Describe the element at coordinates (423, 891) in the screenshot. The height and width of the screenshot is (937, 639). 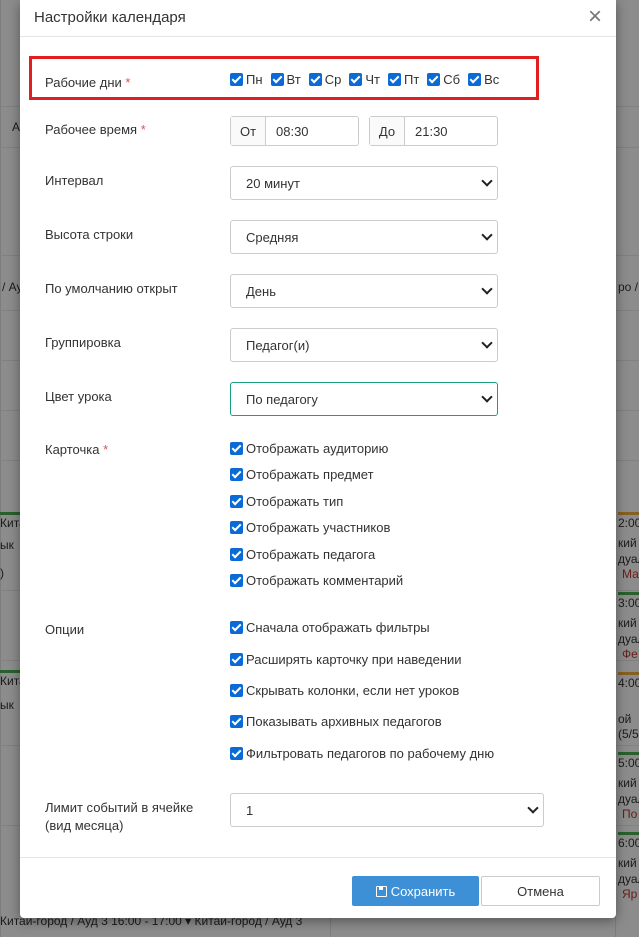
I see `save-label: Сохранить` at that location.